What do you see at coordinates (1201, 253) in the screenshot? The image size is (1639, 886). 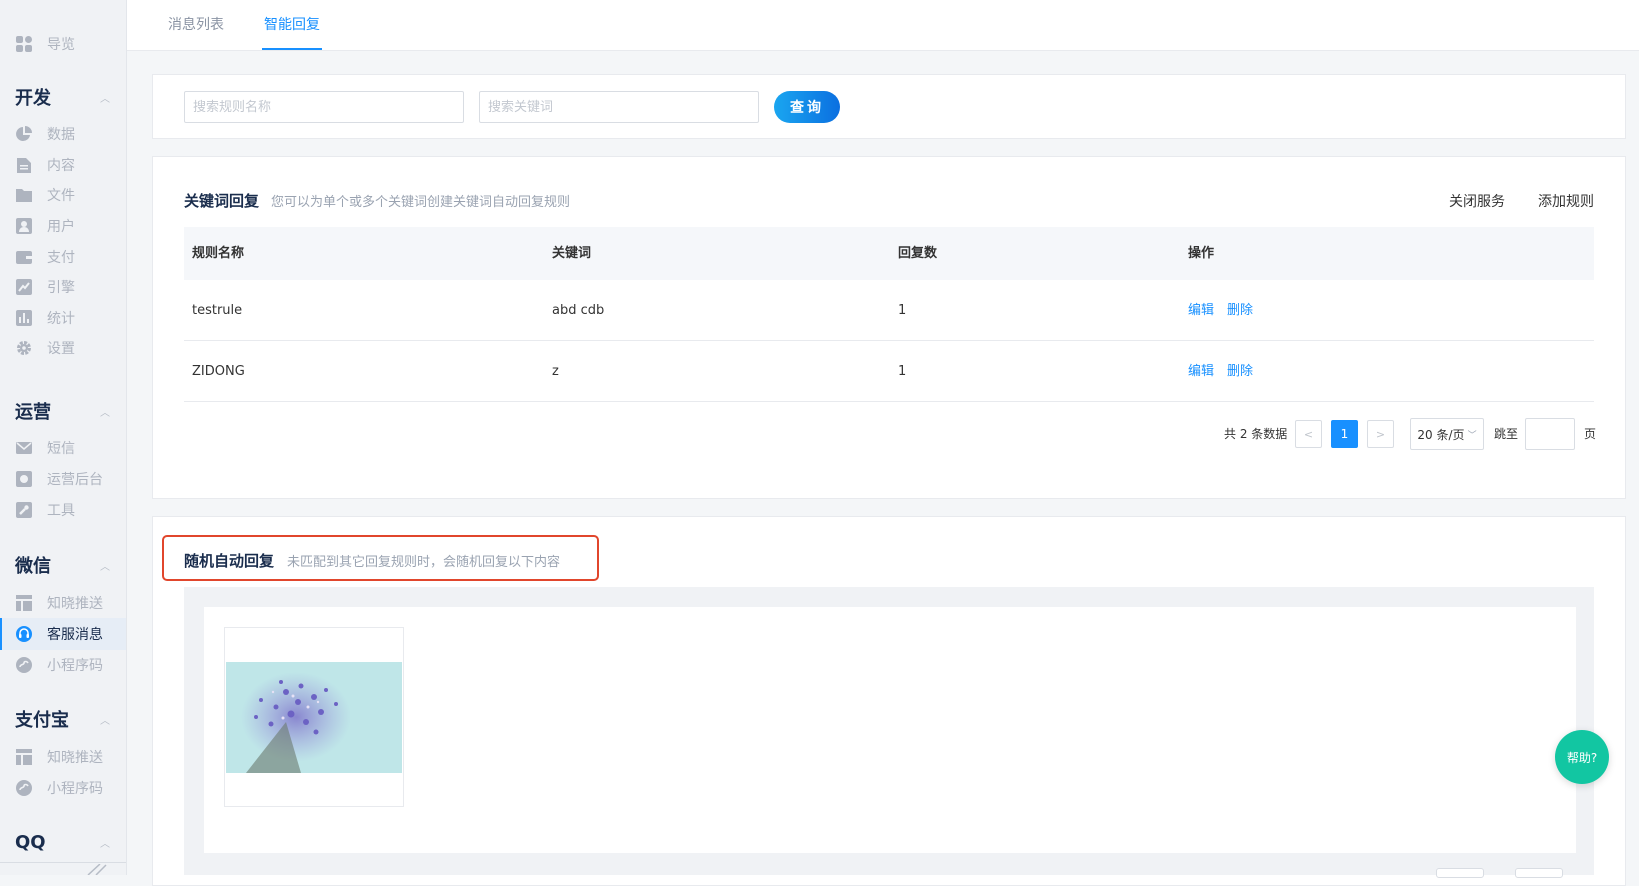 I see `column-header: 操作` at bounding box center [1201, 253].